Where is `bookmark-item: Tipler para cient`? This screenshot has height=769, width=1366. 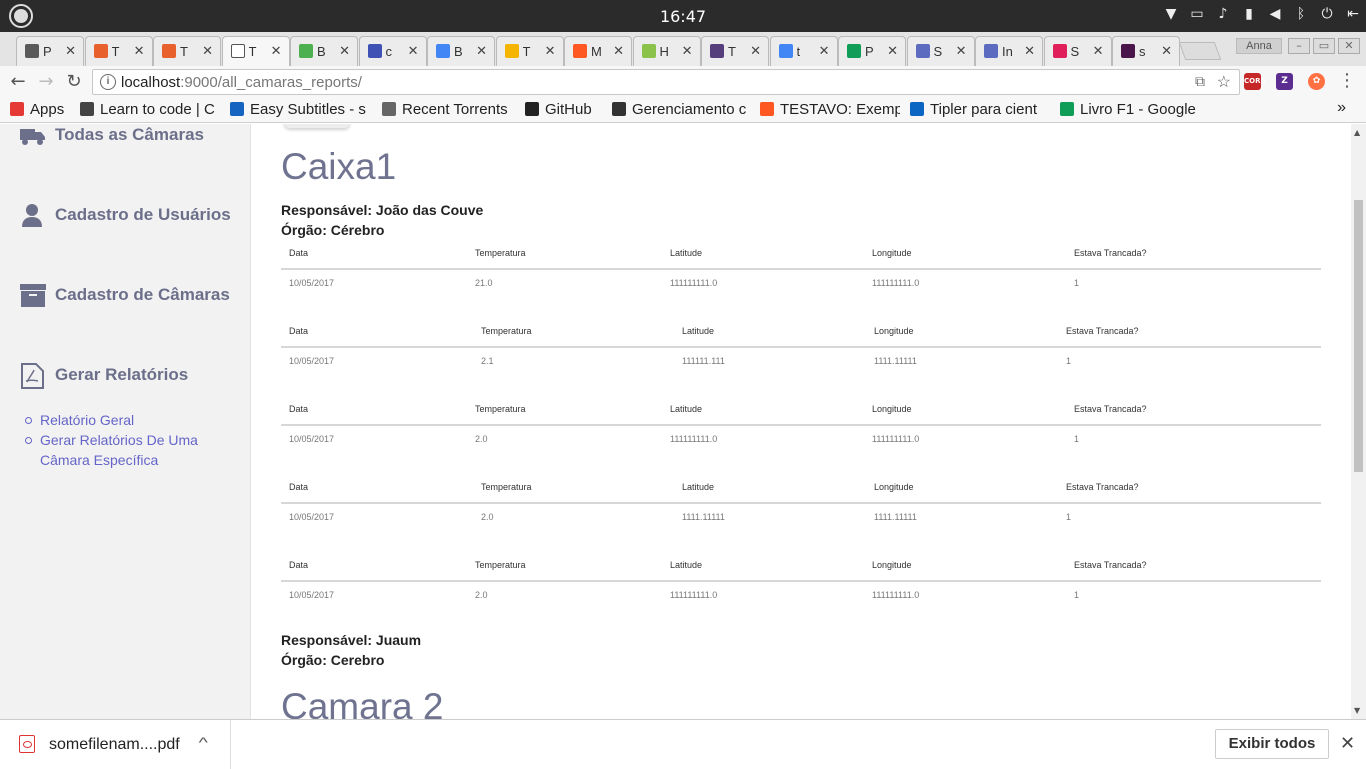
bookmark-item: Tipler para cient is located at coordinates (973, 109).